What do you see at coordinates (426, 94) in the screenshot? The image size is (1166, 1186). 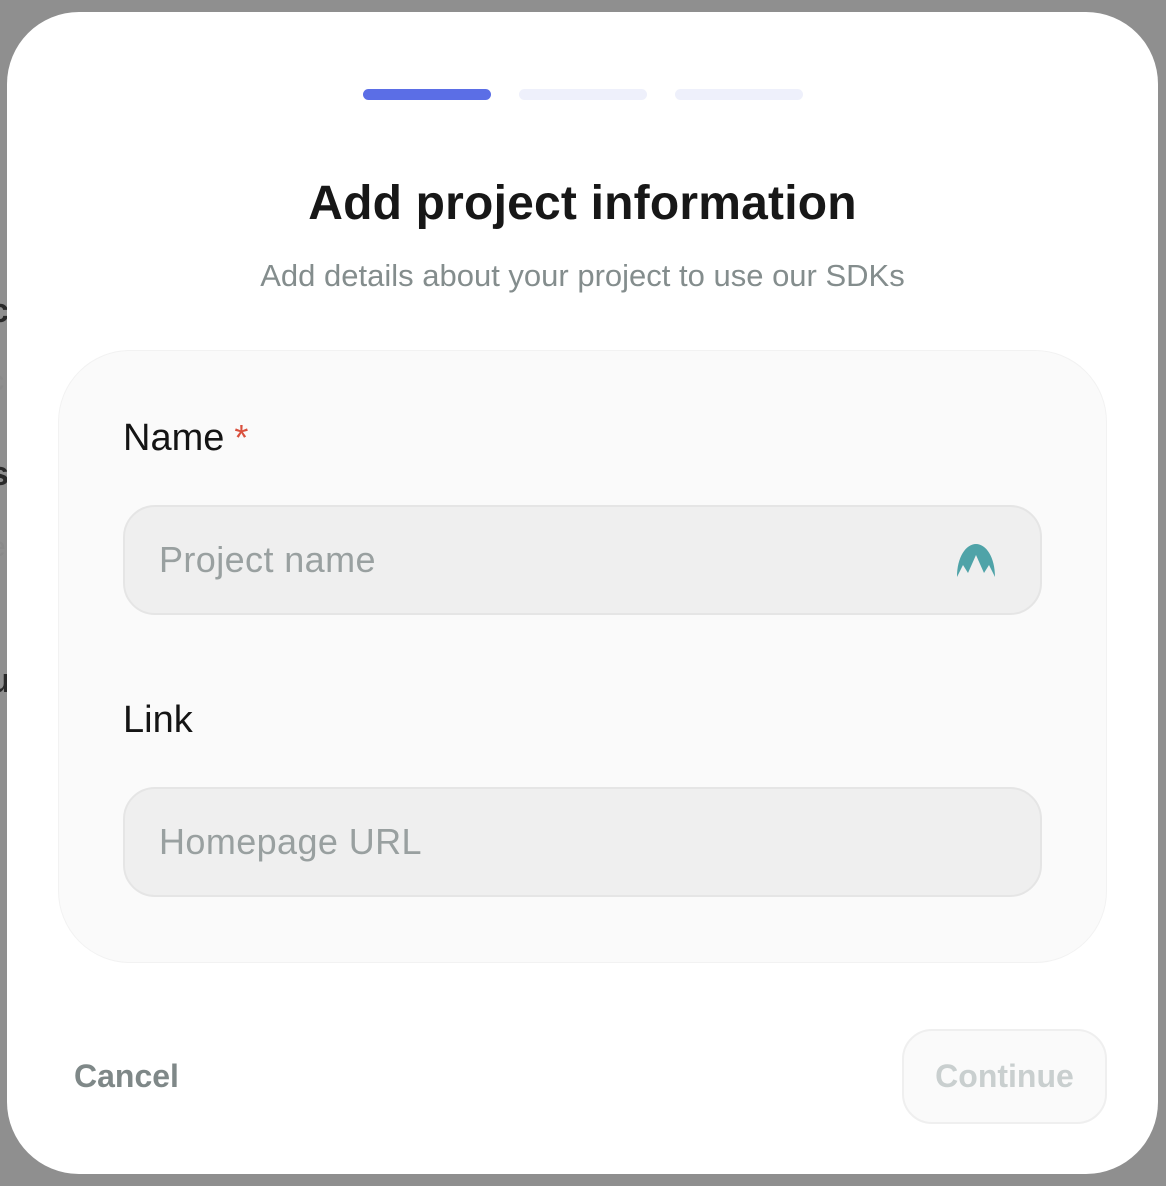 I see `step-1-indicator` at bounding box center [426, 94].